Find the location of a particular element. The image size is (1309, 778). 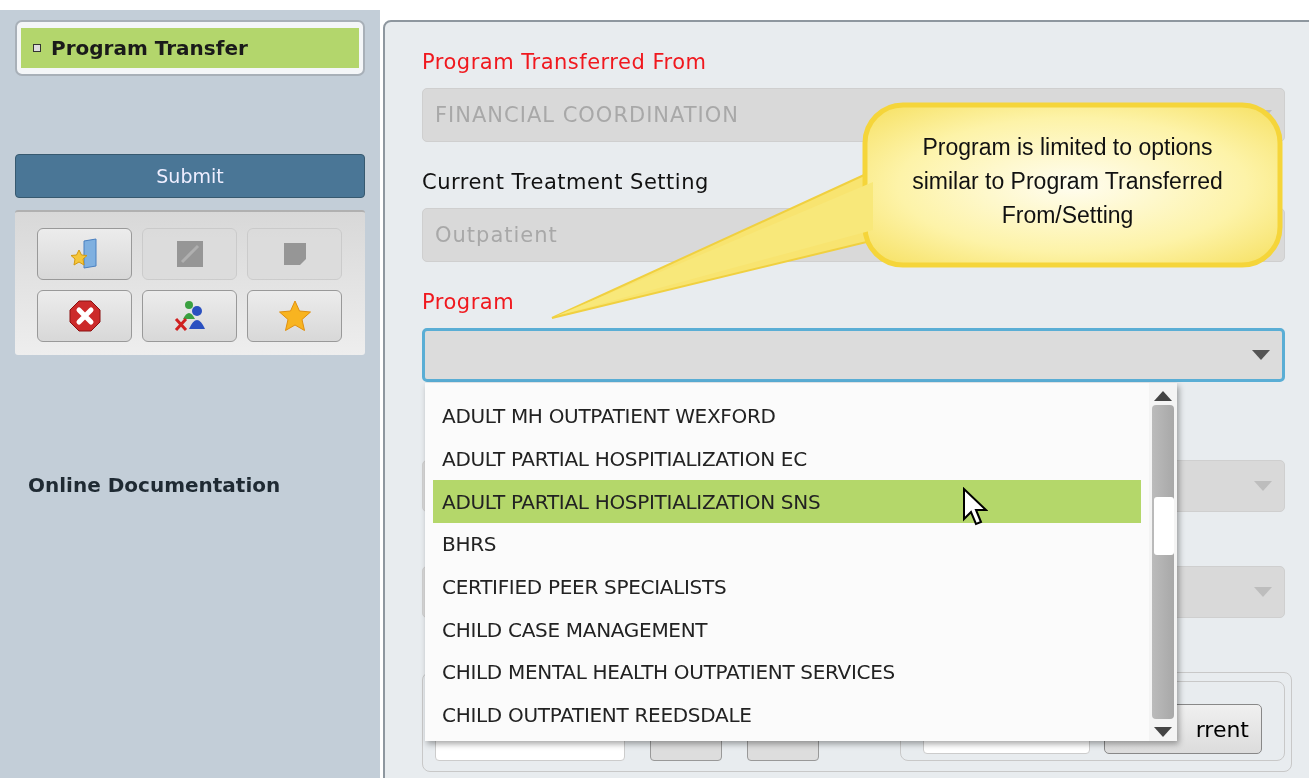

dropdown-option: BHRS is located at coordinates (787, 544).